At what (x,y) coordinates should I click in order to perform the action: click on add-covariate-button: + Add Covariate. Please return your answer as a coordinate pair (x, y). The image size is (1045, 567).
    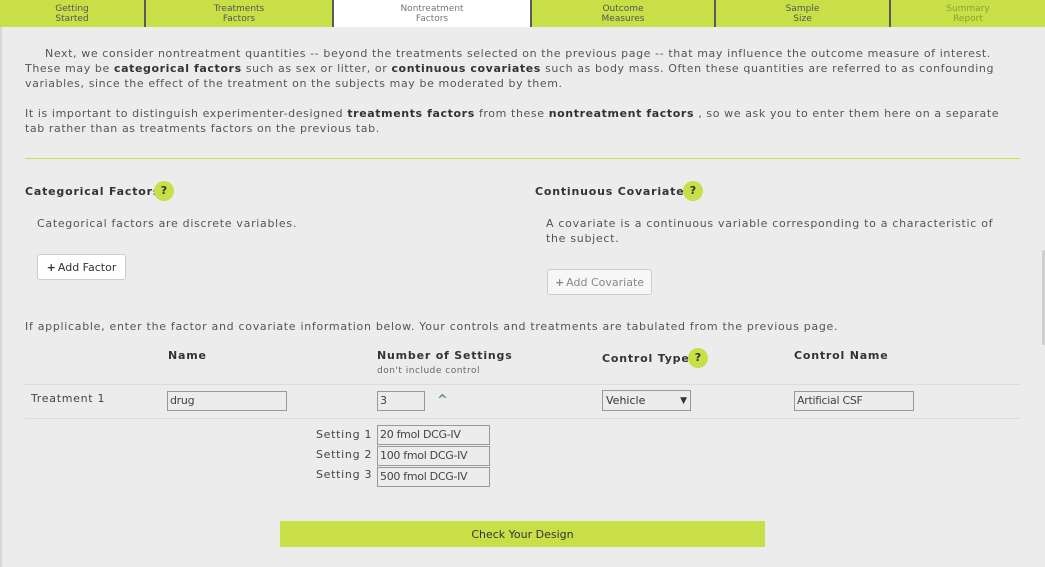
    Looking at the image, I should click on (599, 282).